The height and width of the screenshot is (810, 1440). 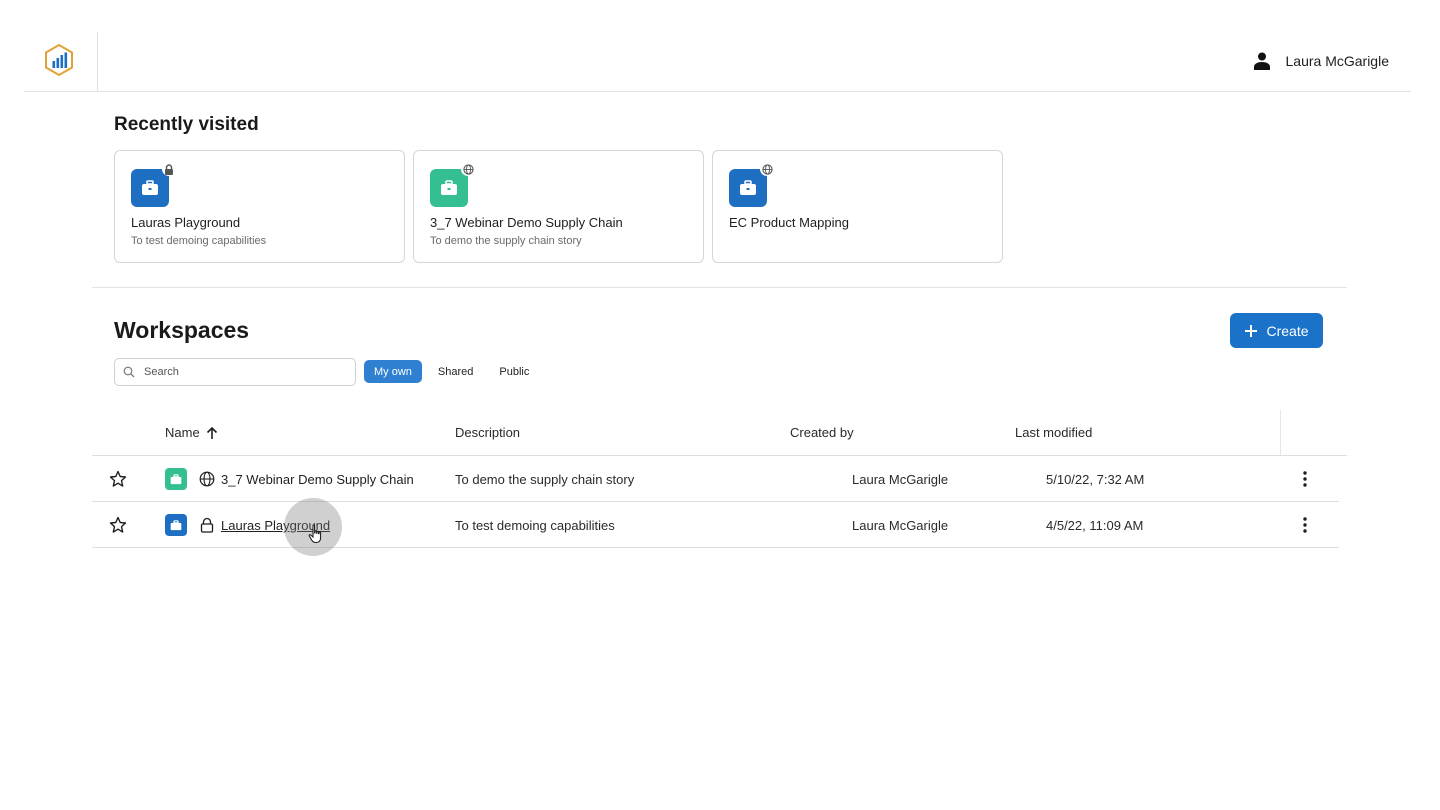 I want to click on workspace-name-link: 3_7 Webinar Demo Supply Chain, so click(x=317, y=479).